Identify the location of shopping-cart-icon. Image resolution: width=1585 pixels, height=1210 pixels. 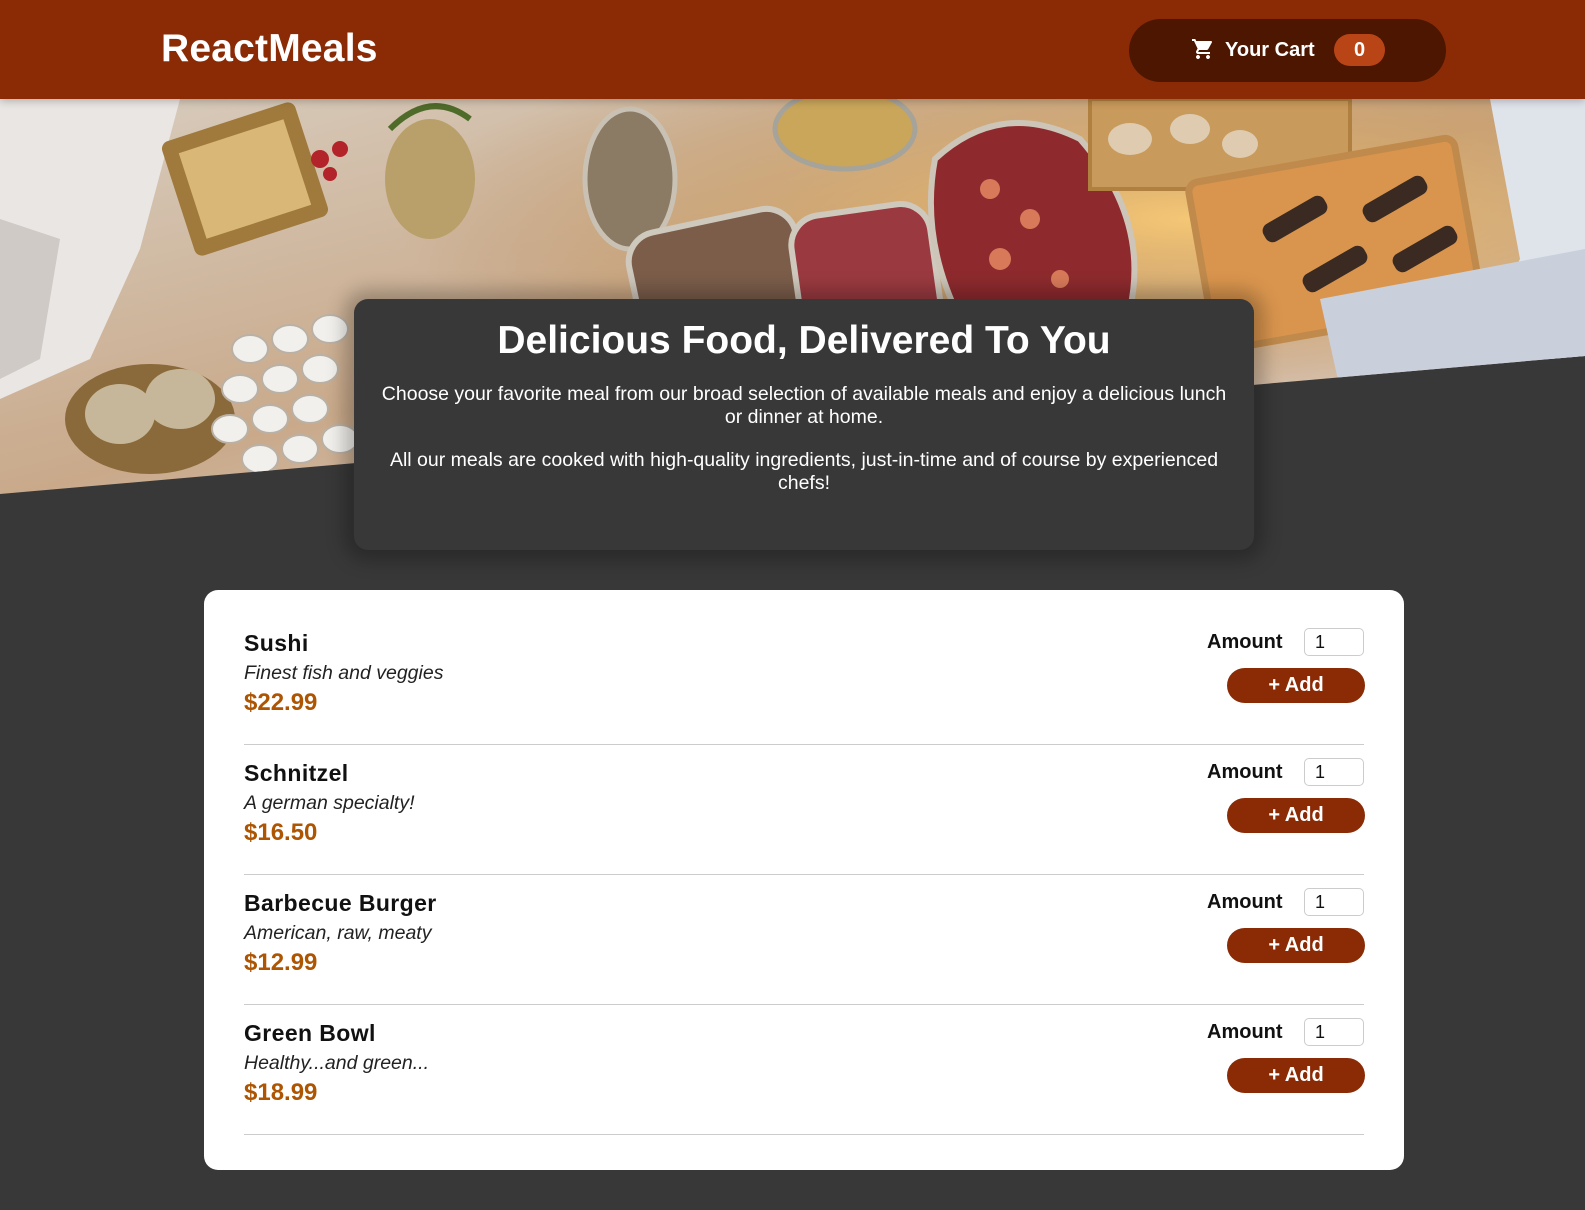
(1202, 49).